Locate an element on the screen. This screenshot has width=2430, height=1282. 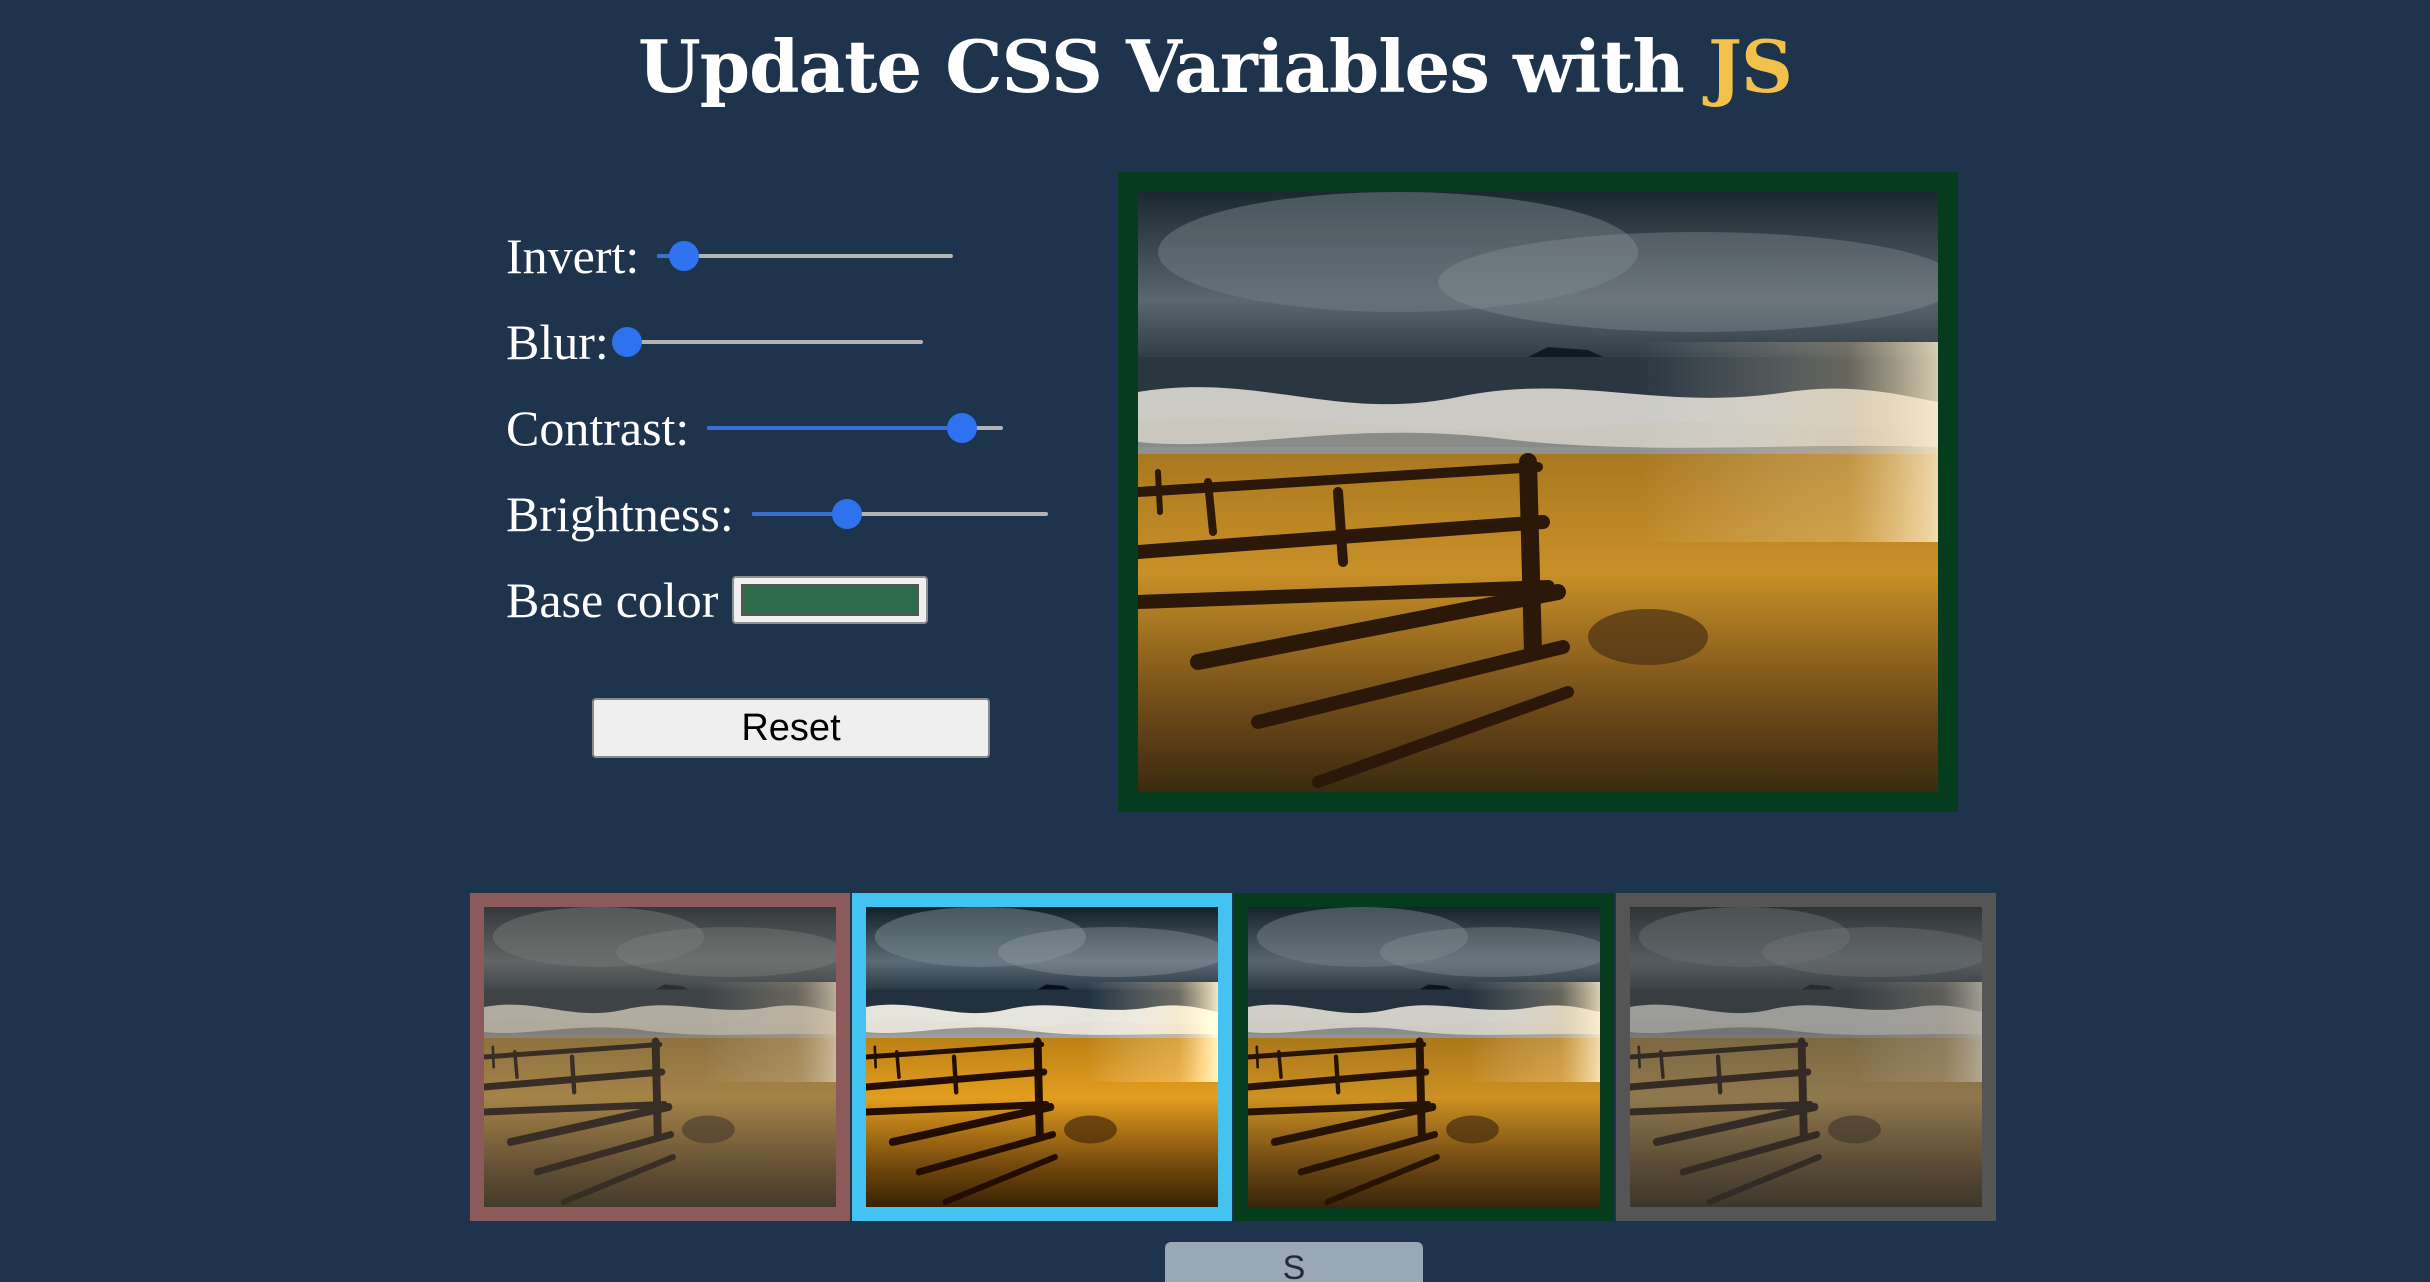
base-color-swatch is located at coordinates (830, 600).